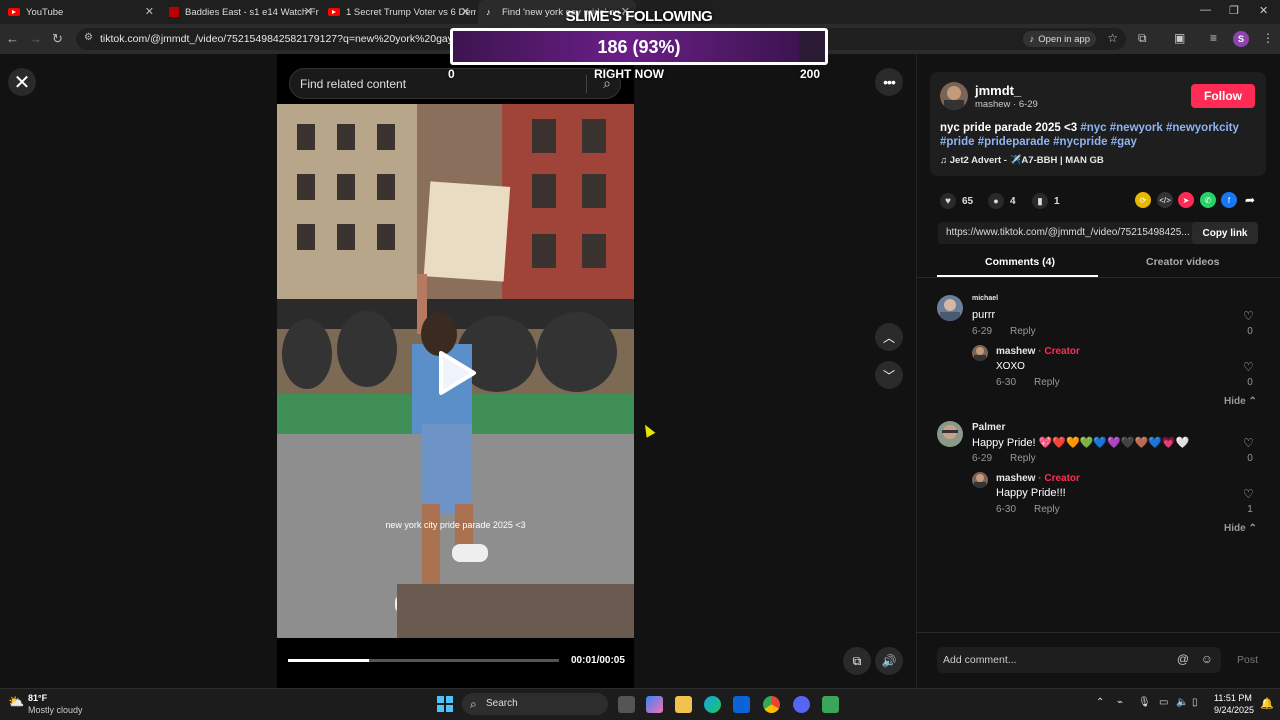 The width and height of the screenshot is (1280, 720). Describe the element at coordinates (1208, 200) in the screenshot. I see `whatsapp-icon: ✆` at that location.